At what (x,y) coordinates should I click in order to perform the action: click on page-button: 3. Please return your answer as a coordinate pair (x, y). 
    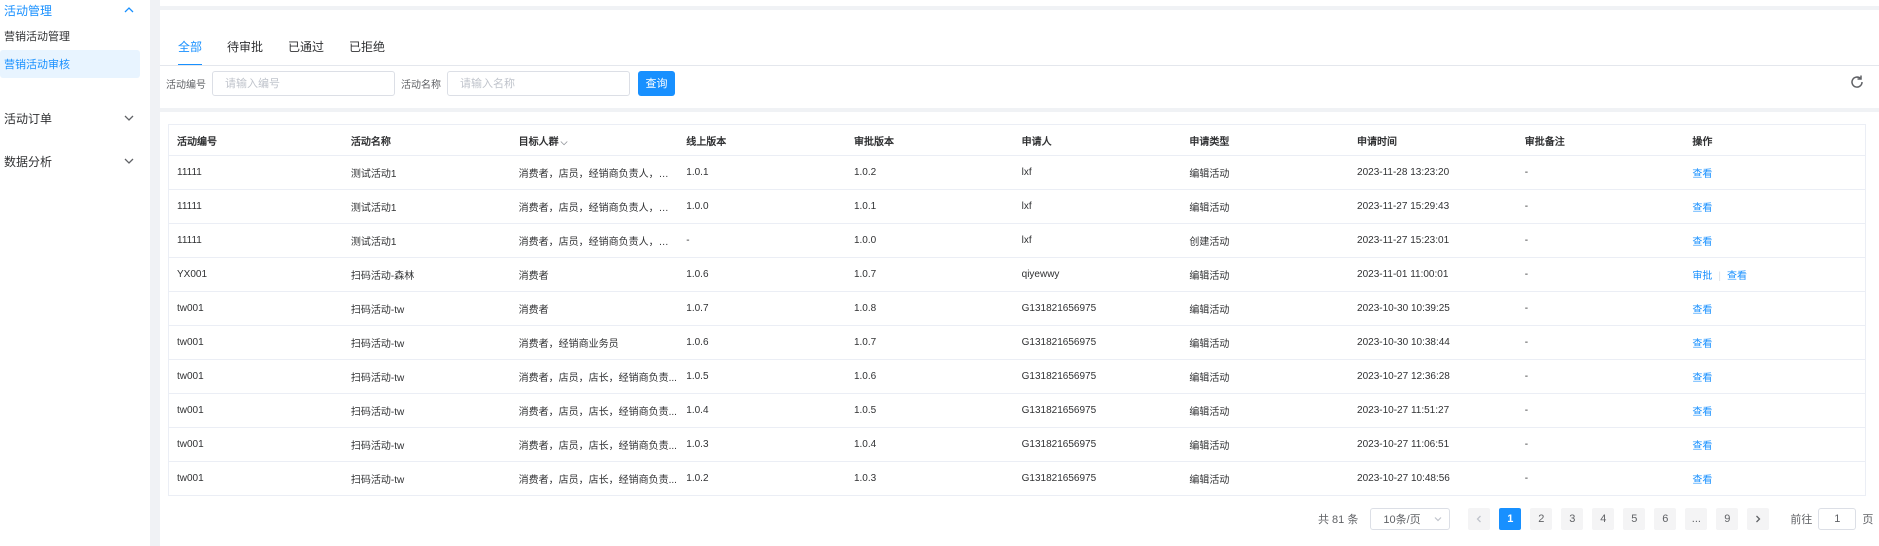
    Looking at the image, I should click on (1572, 519).